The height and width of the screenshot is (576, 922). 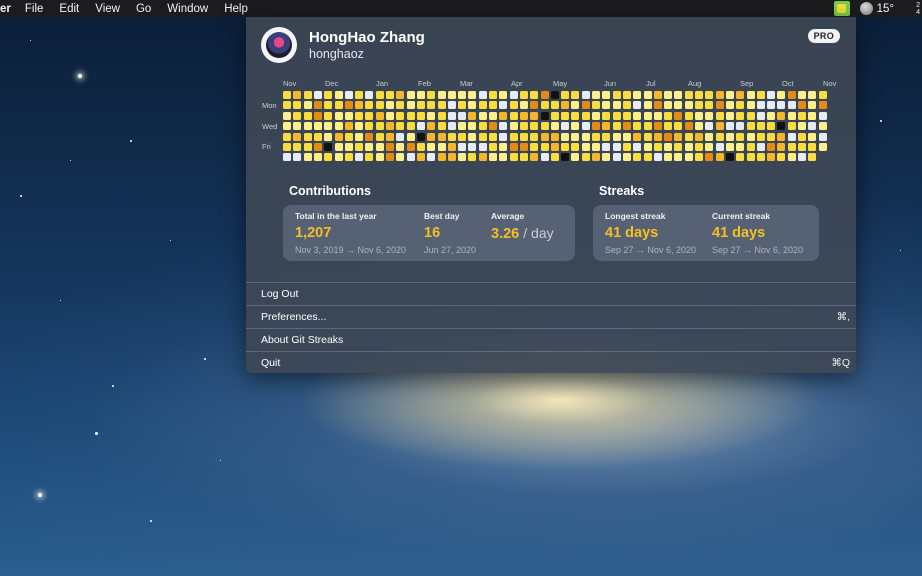 I want to click on logout-label: Log Out, so click(x=280, y=294).